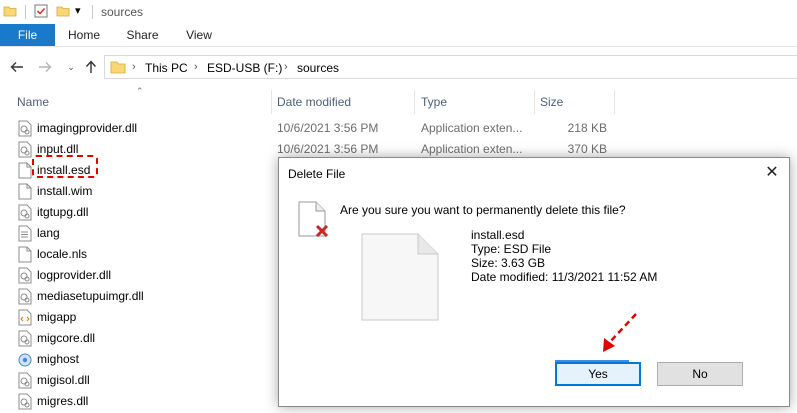  What do you see at coordinates (398, 35) in the screenshot?
I see `ribbon-tabs: File Home Share View` at bounding box center [398, 35].